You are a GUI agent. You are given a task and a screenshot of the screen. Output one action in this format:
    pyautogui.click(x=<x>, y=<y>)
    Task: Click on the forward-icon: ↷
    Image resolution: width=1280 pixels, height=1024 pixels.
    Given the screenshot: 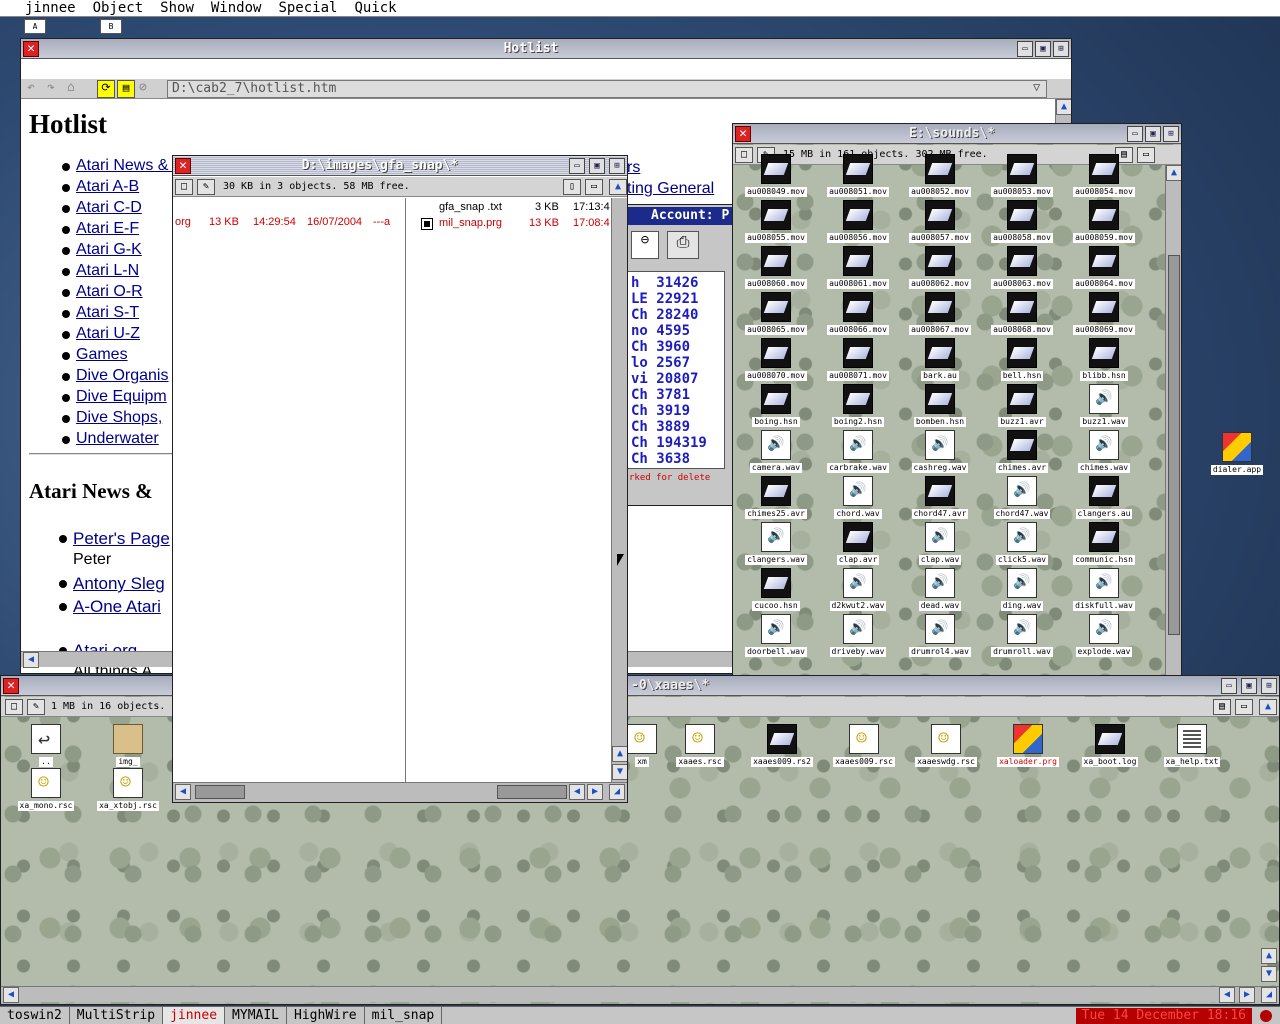 What is the action you would take?
    pyautogui.click(x=51, y=87)
    